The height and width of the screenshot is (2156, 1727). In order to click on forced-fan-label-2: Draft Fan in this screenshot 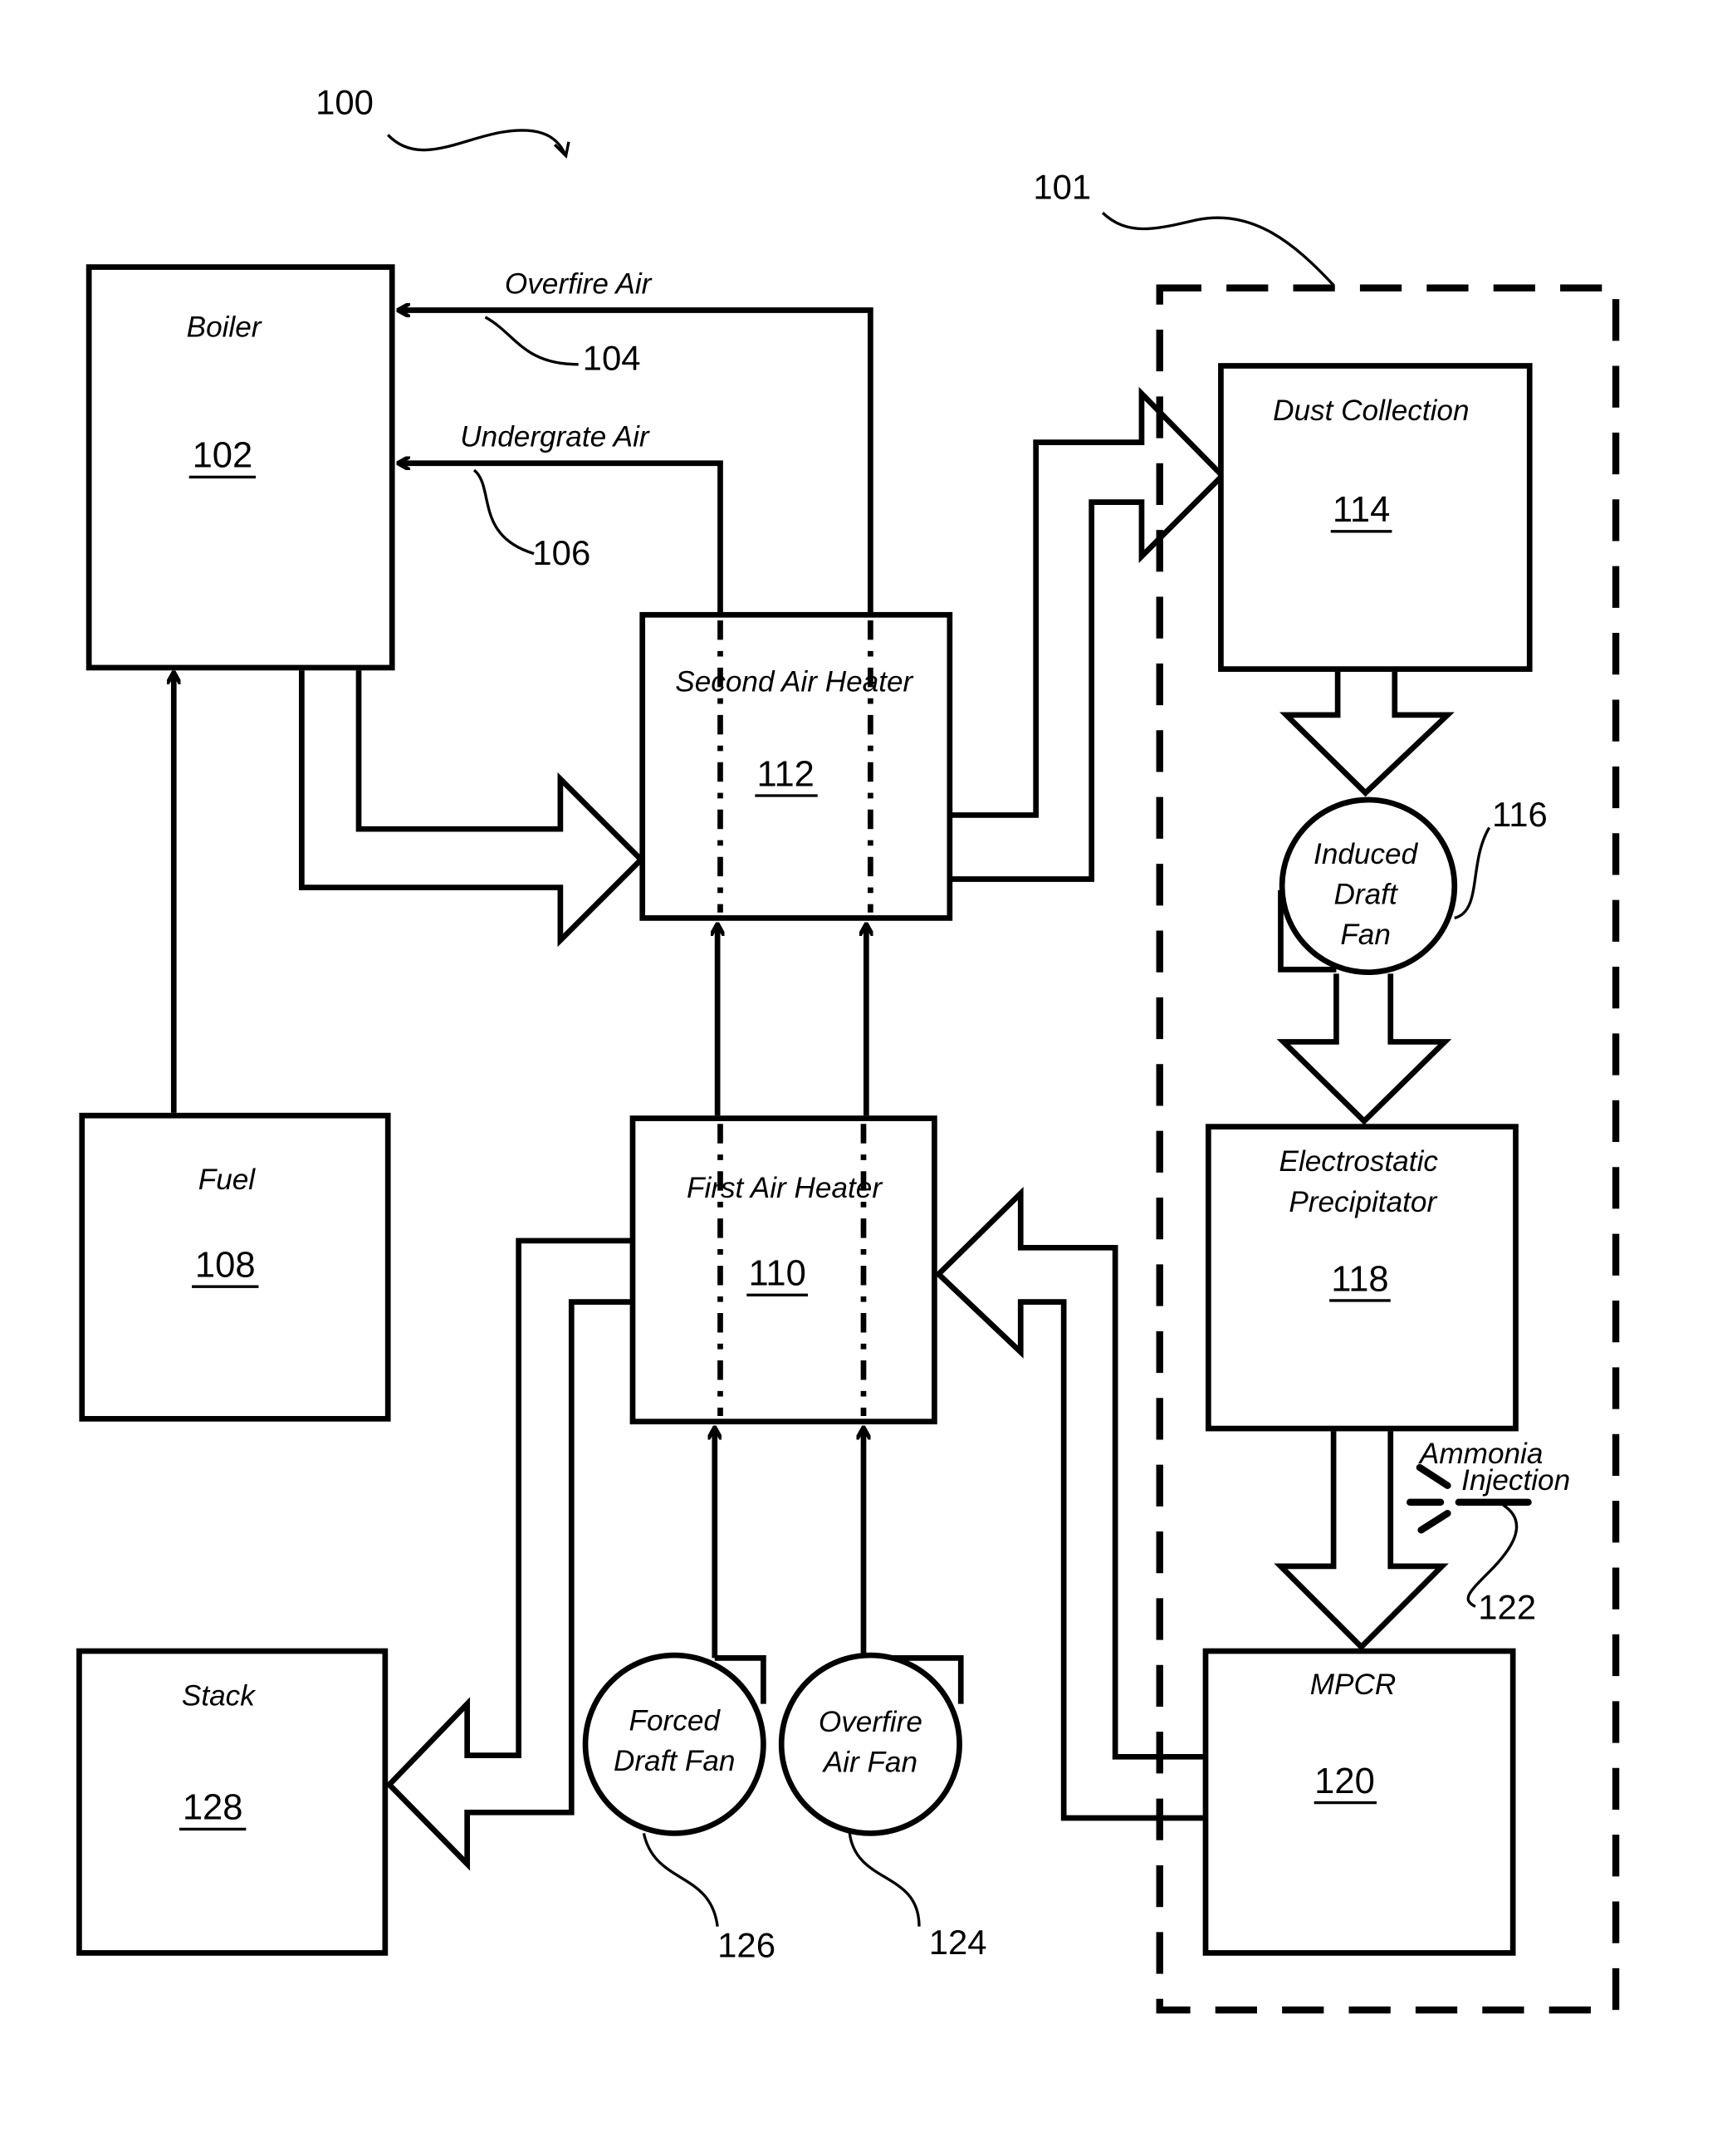, I will do `click(675, 1761)`.